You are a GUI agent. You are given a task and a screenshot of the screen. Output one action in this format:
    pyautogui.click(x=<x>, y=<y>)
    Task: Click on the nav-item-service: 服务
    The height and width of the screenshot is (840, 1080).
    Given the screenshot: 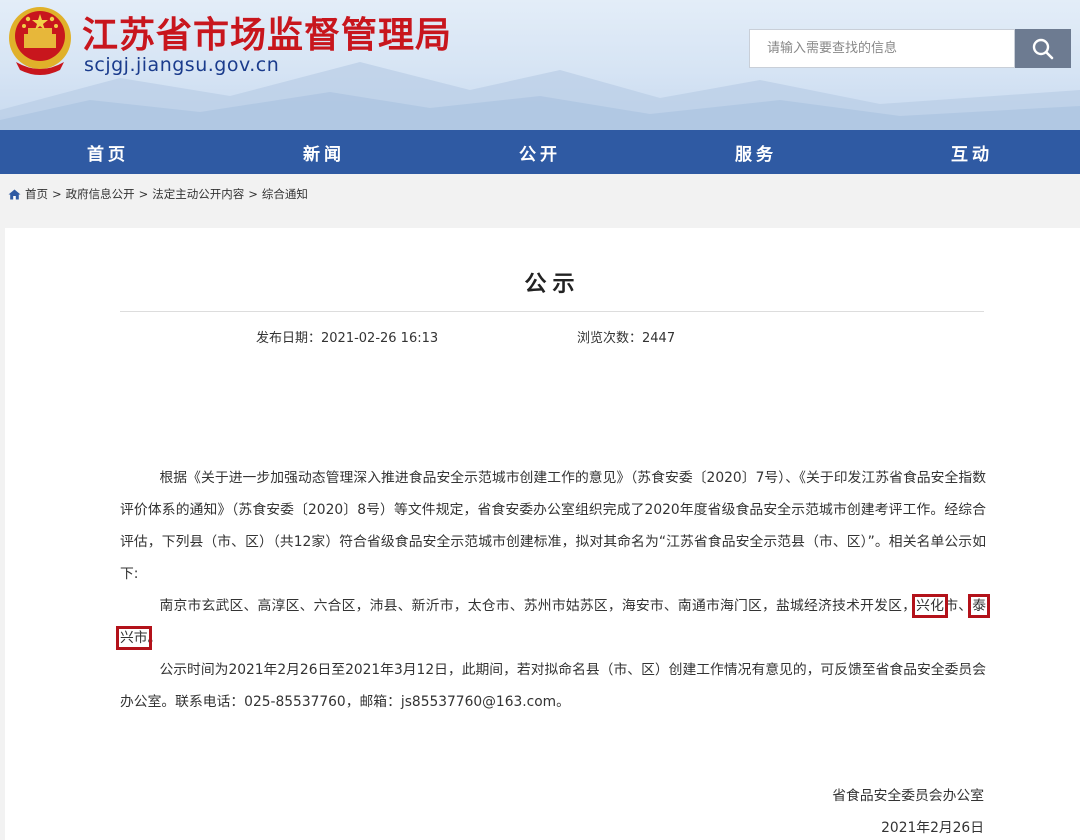 What is the action you would take?
    pyautogui.click(x=756, y=152)
    